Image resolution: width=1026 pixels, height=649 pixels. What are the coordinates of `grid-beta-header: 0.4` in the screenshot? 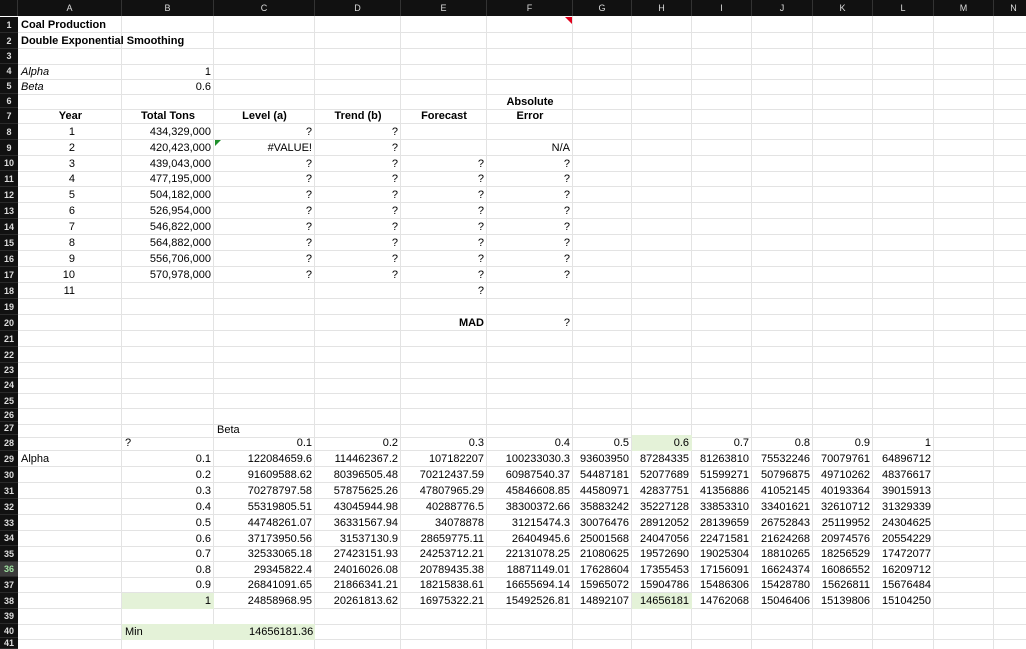 It's located at (530, 443).